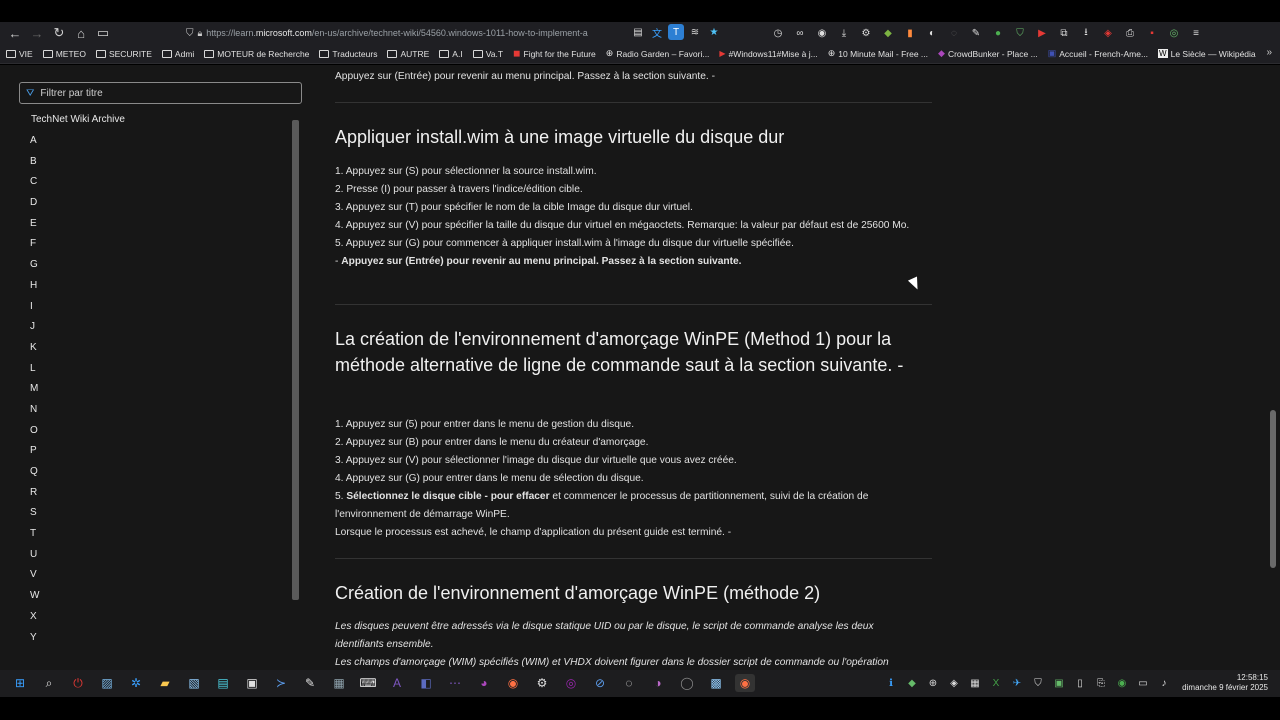 Image resolution: width=1280 pixels, height=720 pixels. I want to click on toc-item: L, so click(34, 369).